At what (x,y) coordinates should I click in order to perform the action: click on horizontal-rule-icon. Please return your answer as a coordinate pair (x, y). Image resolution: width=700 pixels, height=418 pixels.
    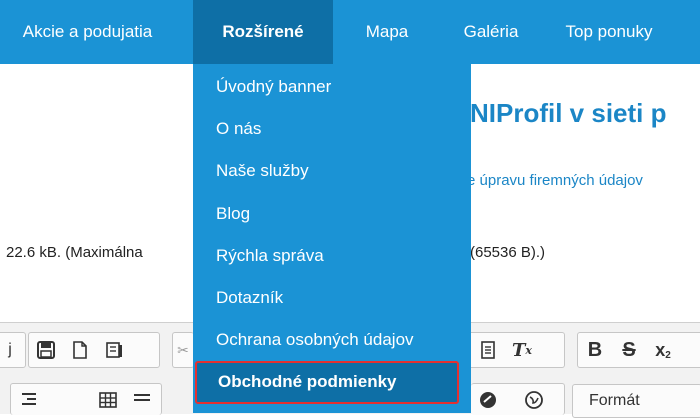
    Looking at the image, I should click on (142, 400).